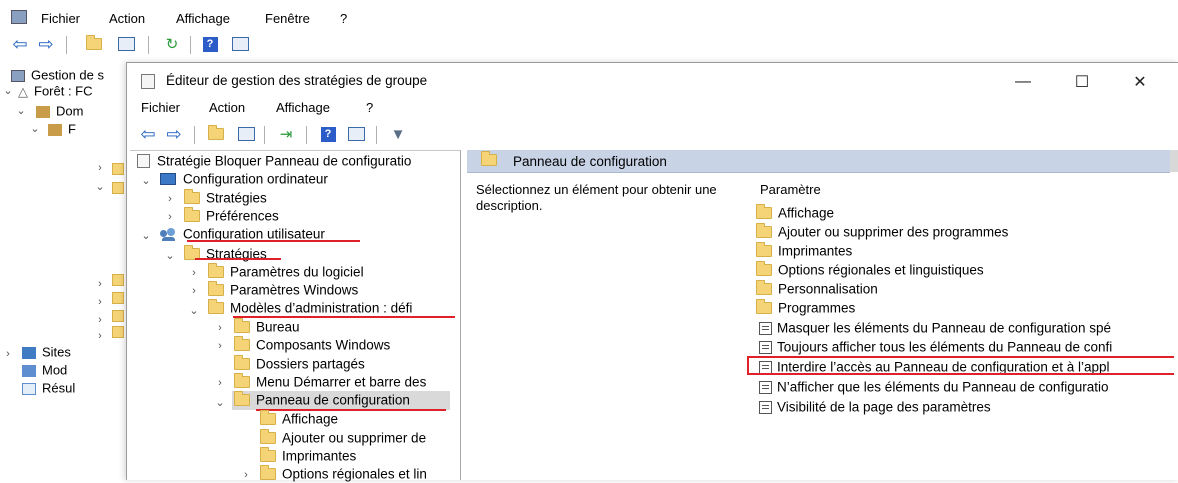  I want to click on highlight-underline, so click(273, 241).